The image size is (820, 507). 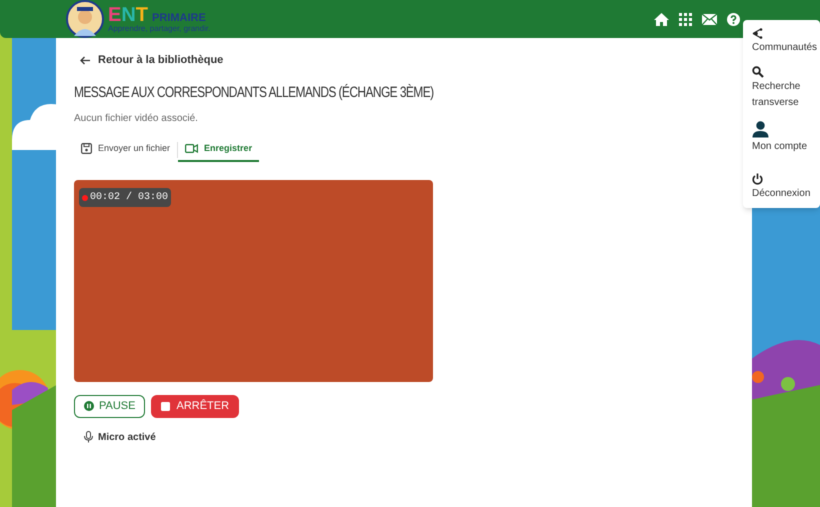 What do you see at coordinates (191, 148) in the screenshot?
I see `video-camera-icon` at bounding box center [191, 148].